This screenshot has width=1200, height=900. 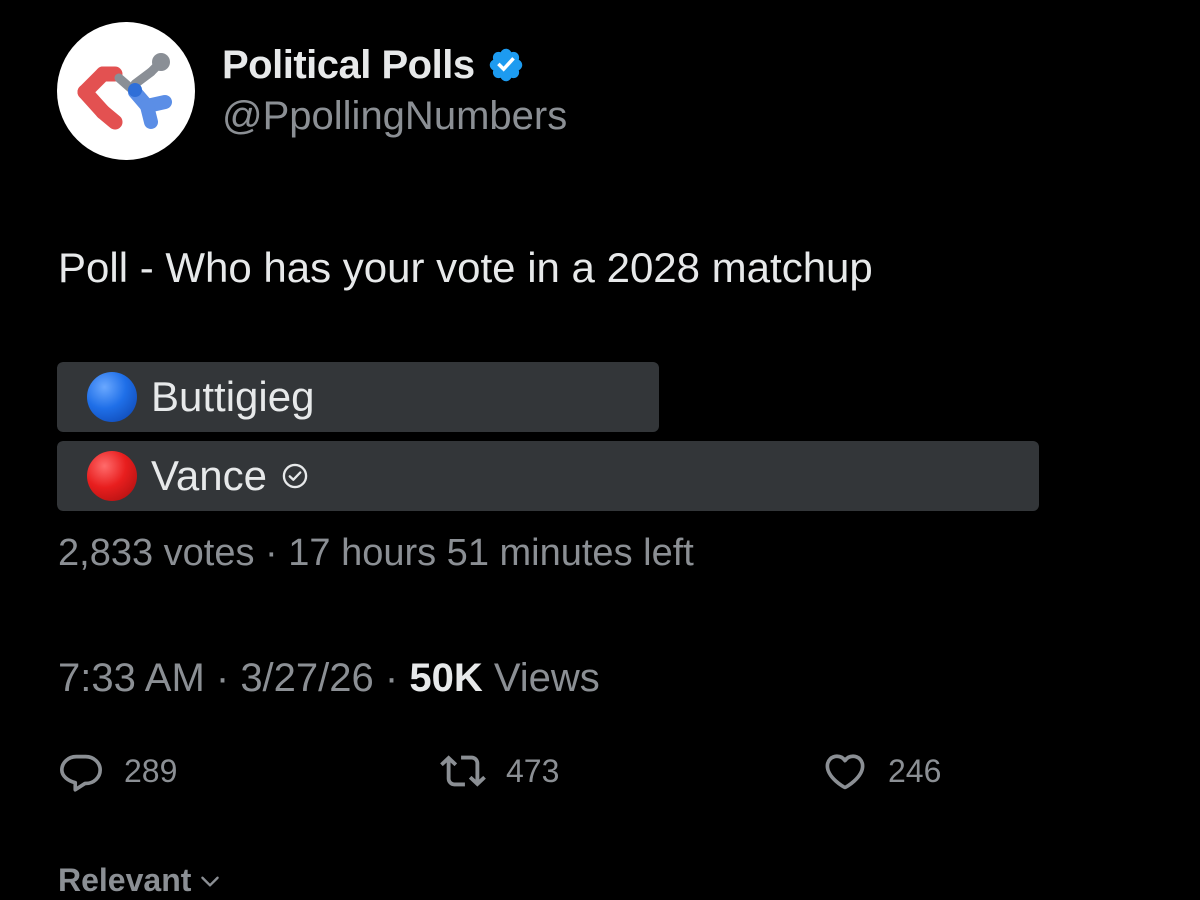 I want to click on avatar, so click(x=126, y=91).